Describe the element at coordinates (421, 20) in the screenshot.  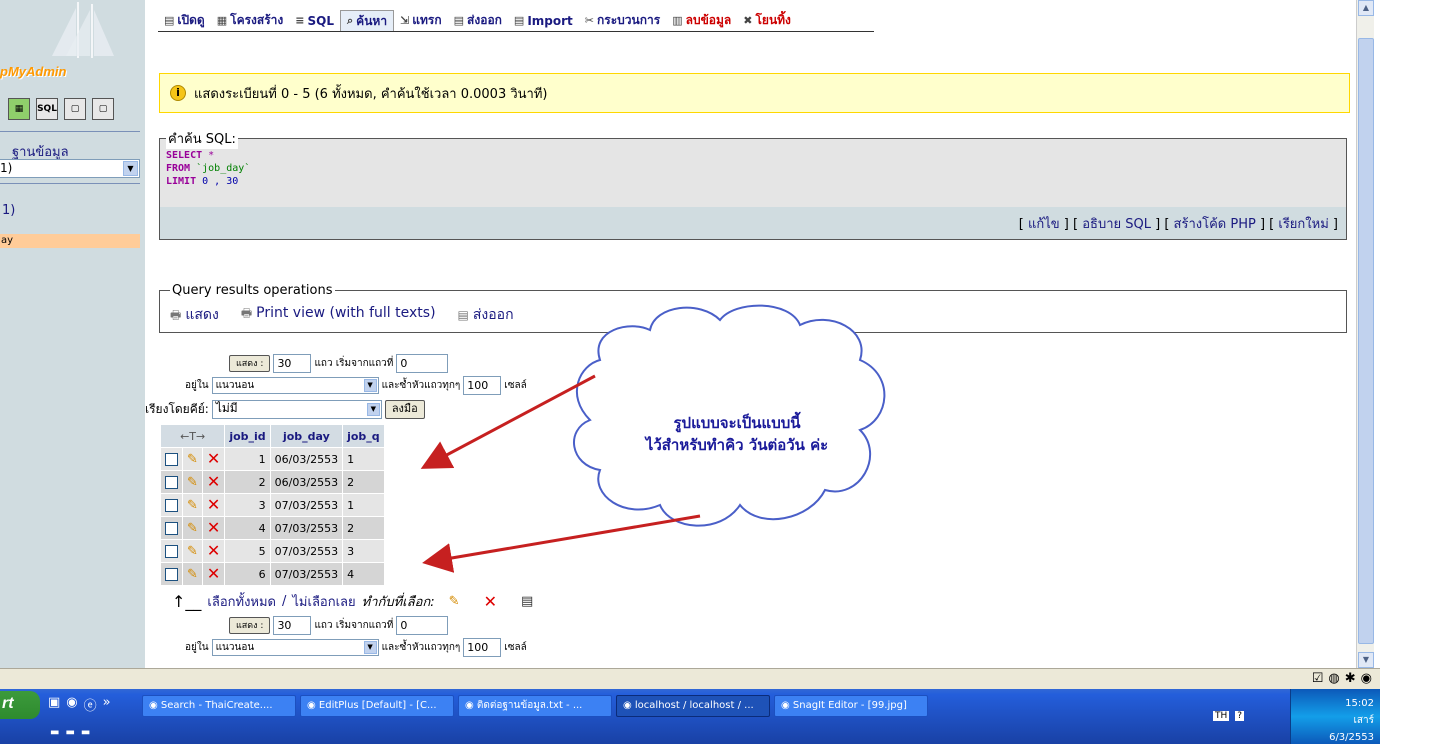
I see `tab-insert: ⇲ แทรก` at that location.